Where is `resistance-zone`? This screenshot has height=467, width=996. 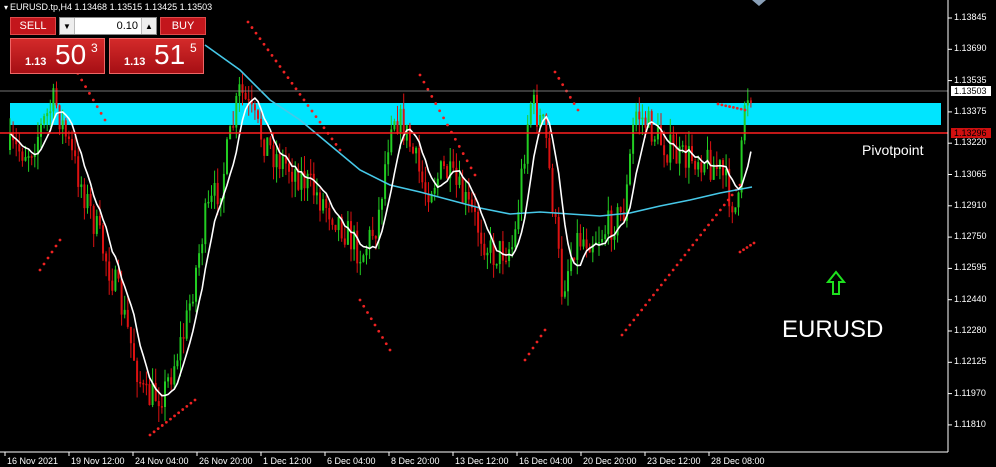 resistance-zone is located at coordinates (475, 114).